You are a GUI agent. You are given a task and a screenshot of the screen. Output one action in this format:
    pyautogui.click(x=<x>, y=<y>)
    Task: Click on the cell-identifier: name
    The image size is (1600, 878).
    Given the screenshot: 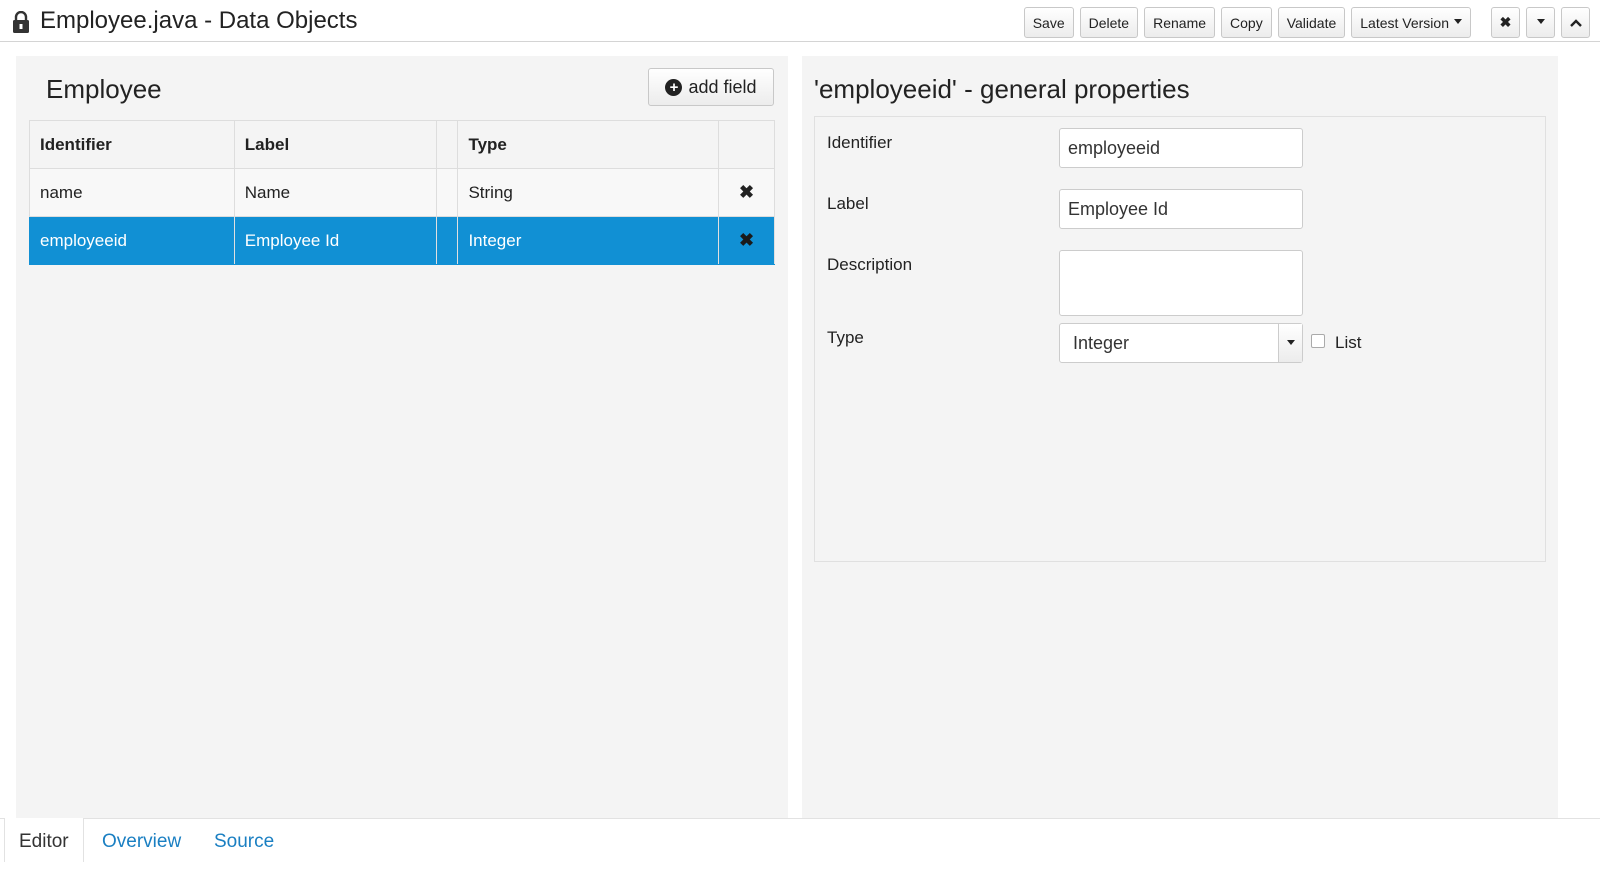 What is the action you would take?
    pyautogui.click(x=132, y=192)
    